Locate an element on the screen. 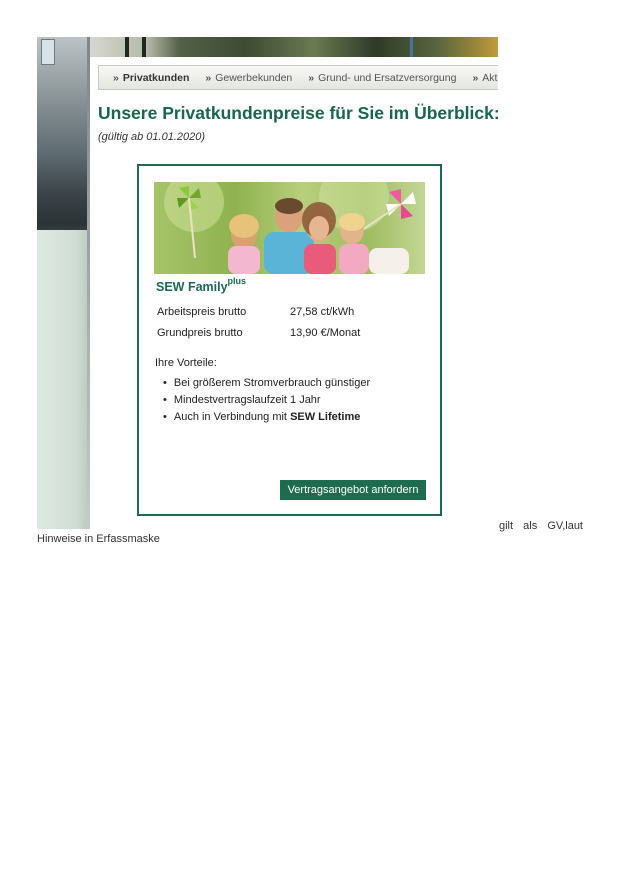 This screenshot has height=877, width=620. benefit-highlight: SEW Lifetime is located at coordinates (325, 417).